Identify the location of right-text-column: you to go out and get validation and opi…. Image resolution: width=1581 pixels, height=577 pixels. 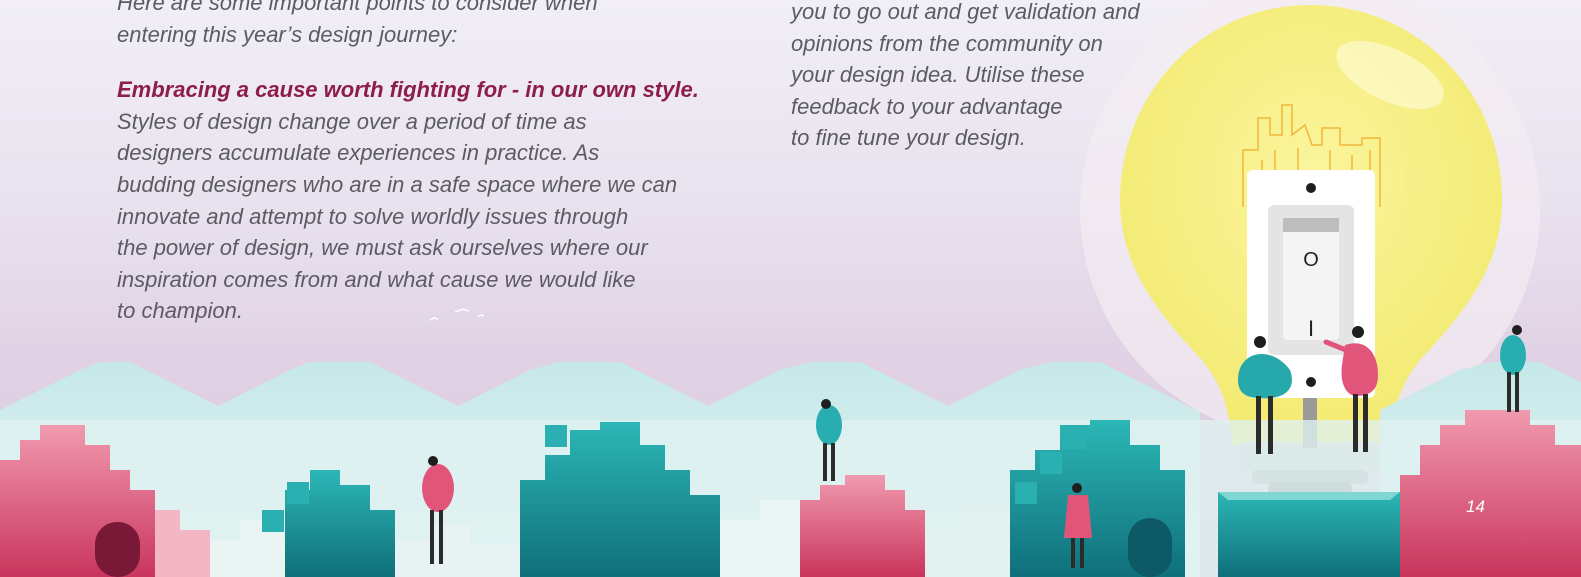
(1001, 77).